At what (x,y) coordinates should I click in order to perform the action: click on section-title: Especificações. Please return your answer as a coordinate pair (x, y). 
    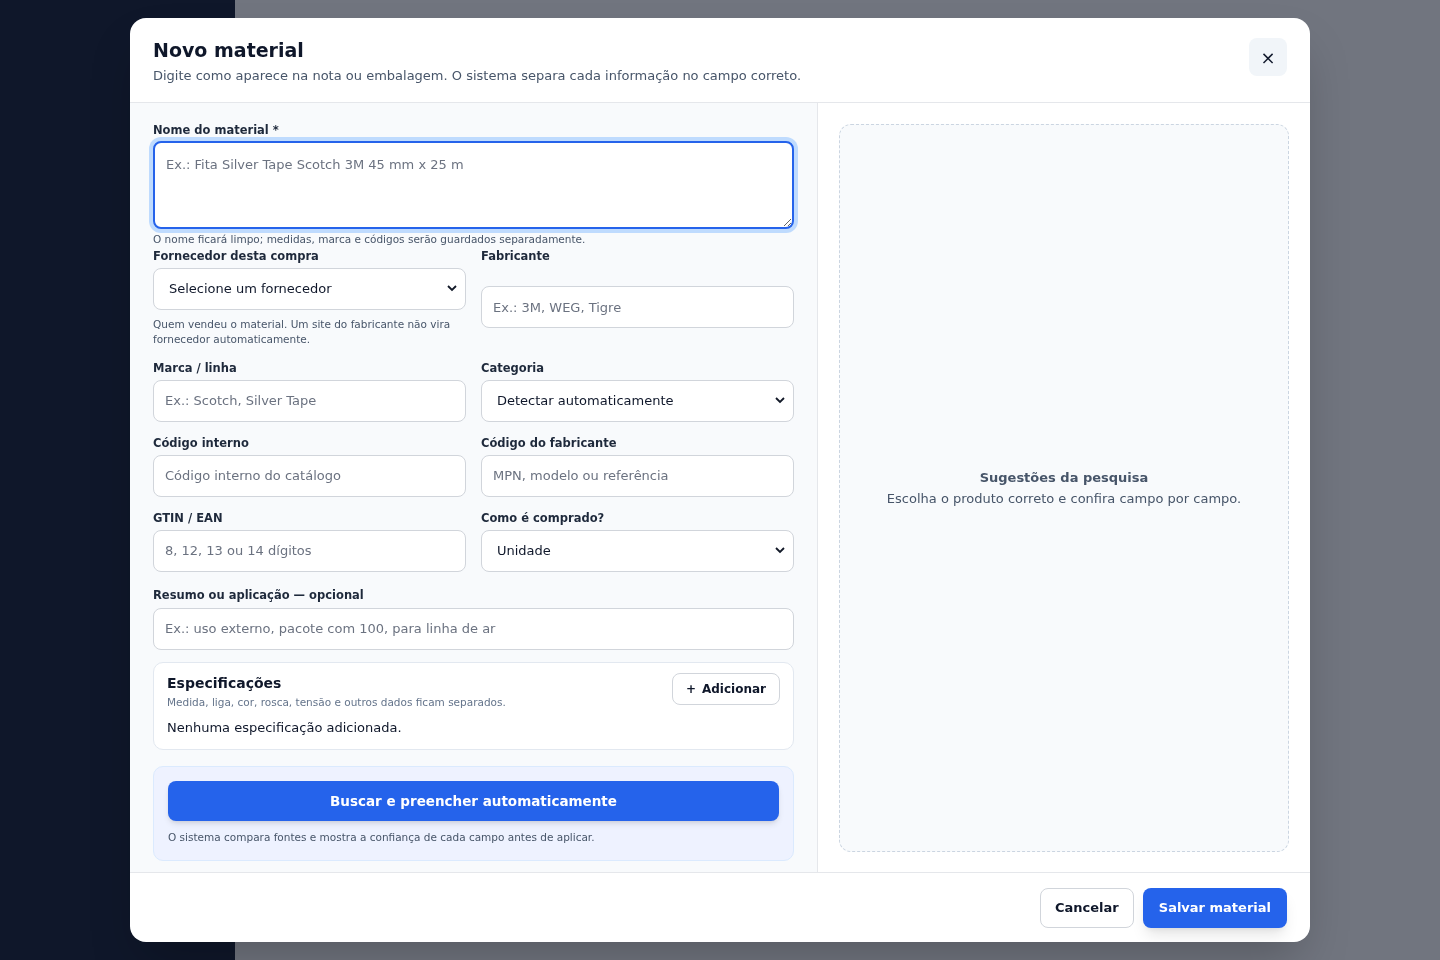
    Looking at the image, I should click on (225, 683).